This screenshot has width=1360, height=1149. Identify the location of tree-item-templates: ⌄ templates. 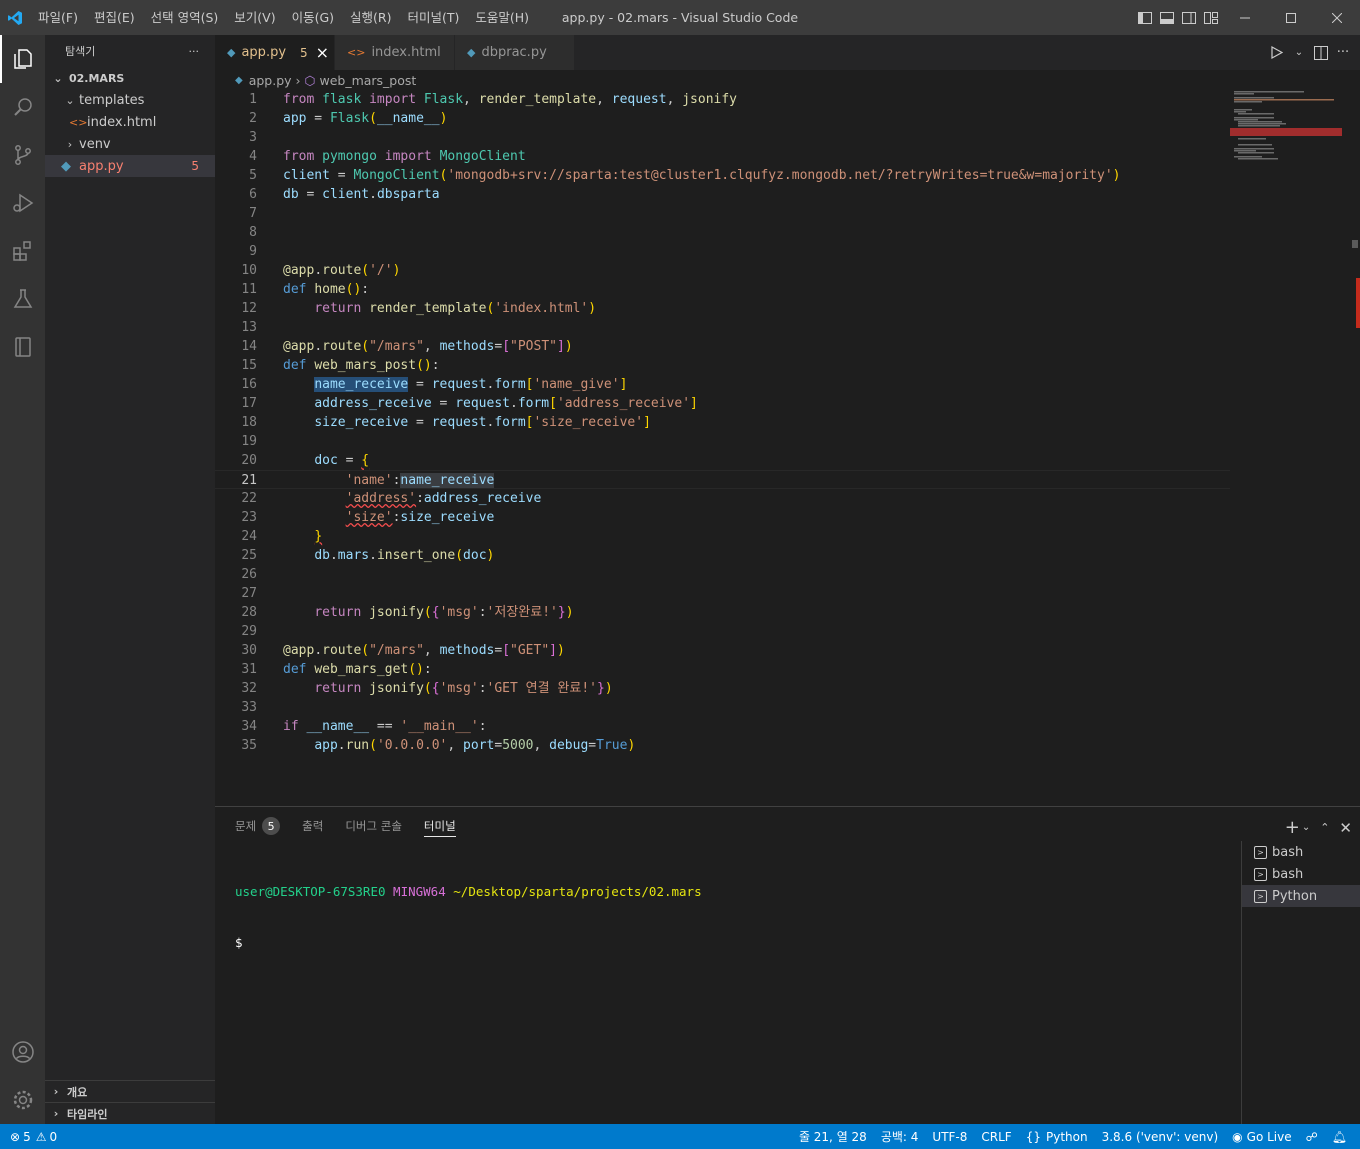
(130, 100).